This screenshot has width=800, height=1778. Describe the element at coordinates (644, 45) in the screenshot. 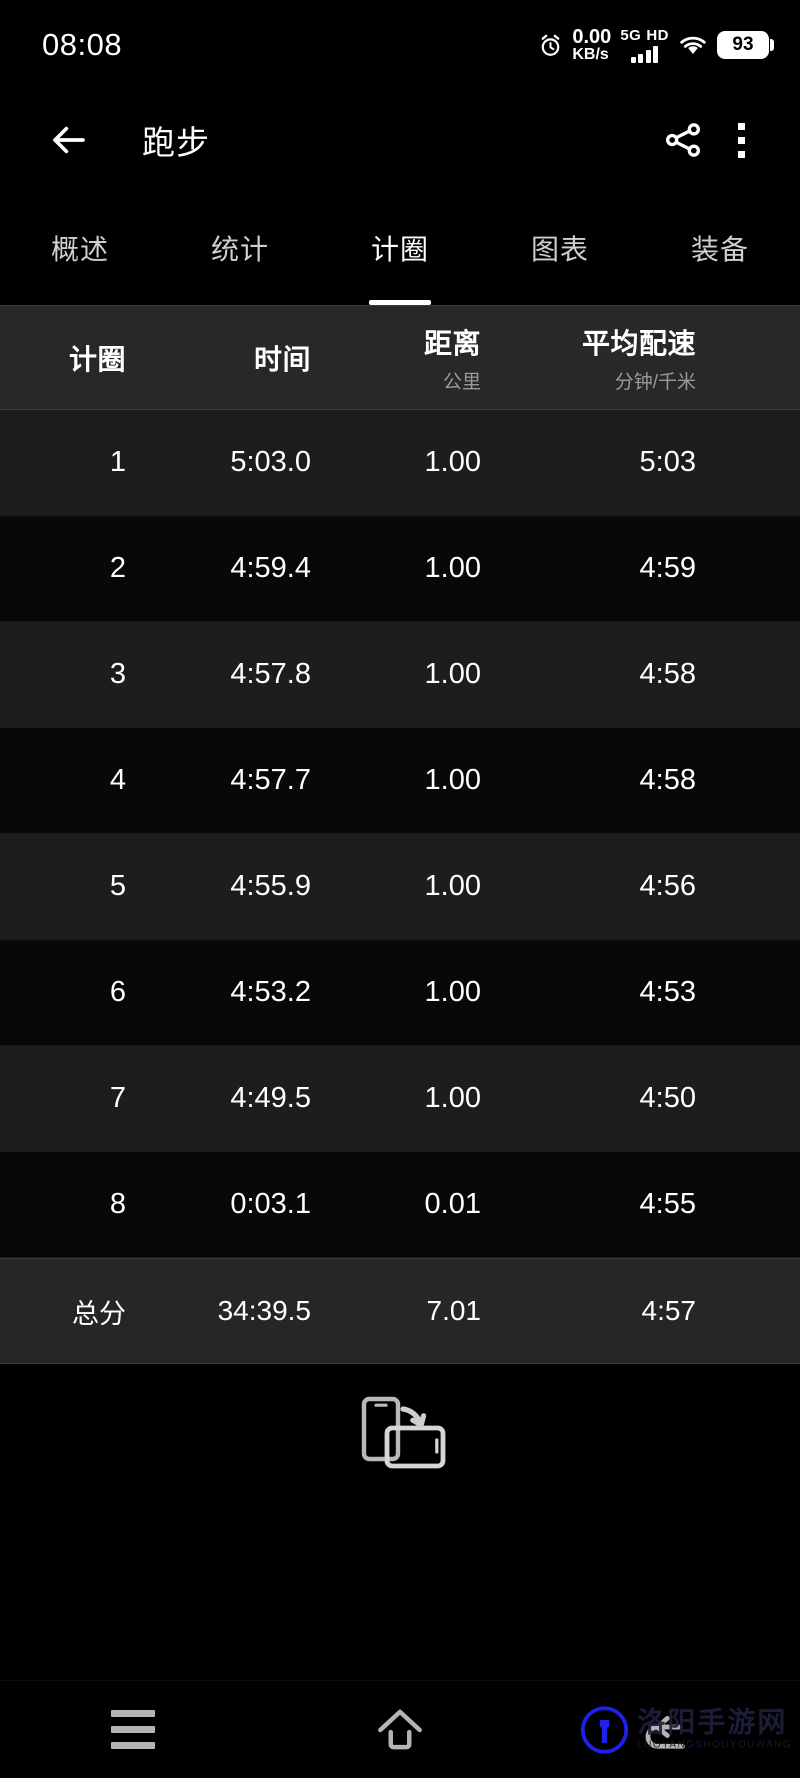

I see `cellular-indicator: 5G HD` at that location.